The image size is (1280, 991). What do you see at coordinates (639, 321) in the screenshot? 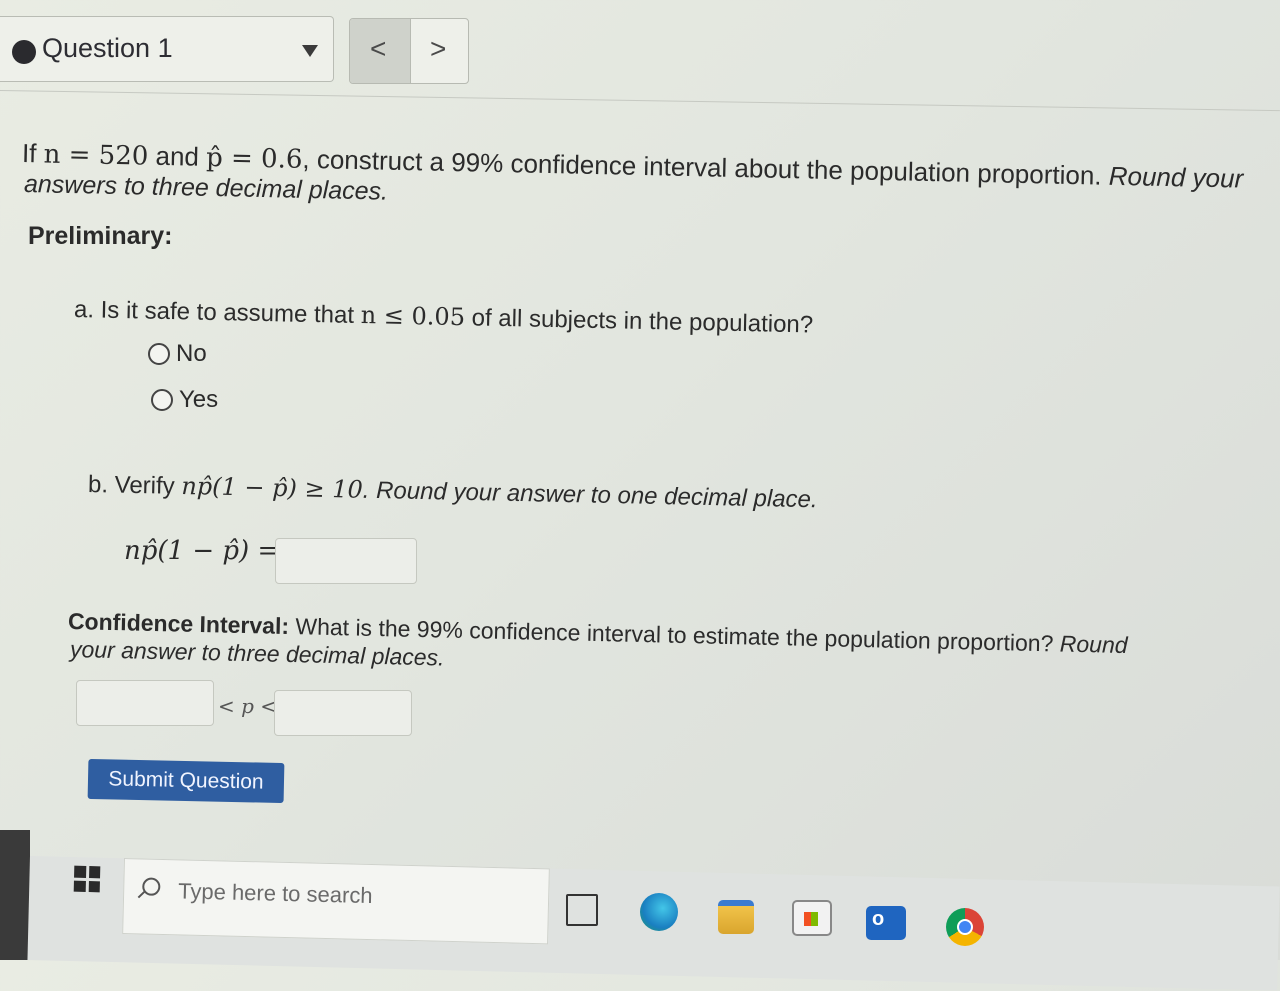
I see `part-a-end: of all subjects in the population?` at bounding box center [639, 321].